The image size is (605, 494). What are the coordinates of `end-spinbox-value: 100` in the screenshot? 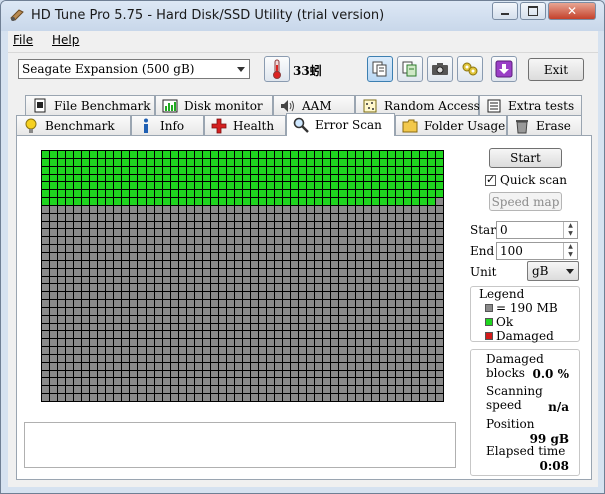 It's located at (511, 251).